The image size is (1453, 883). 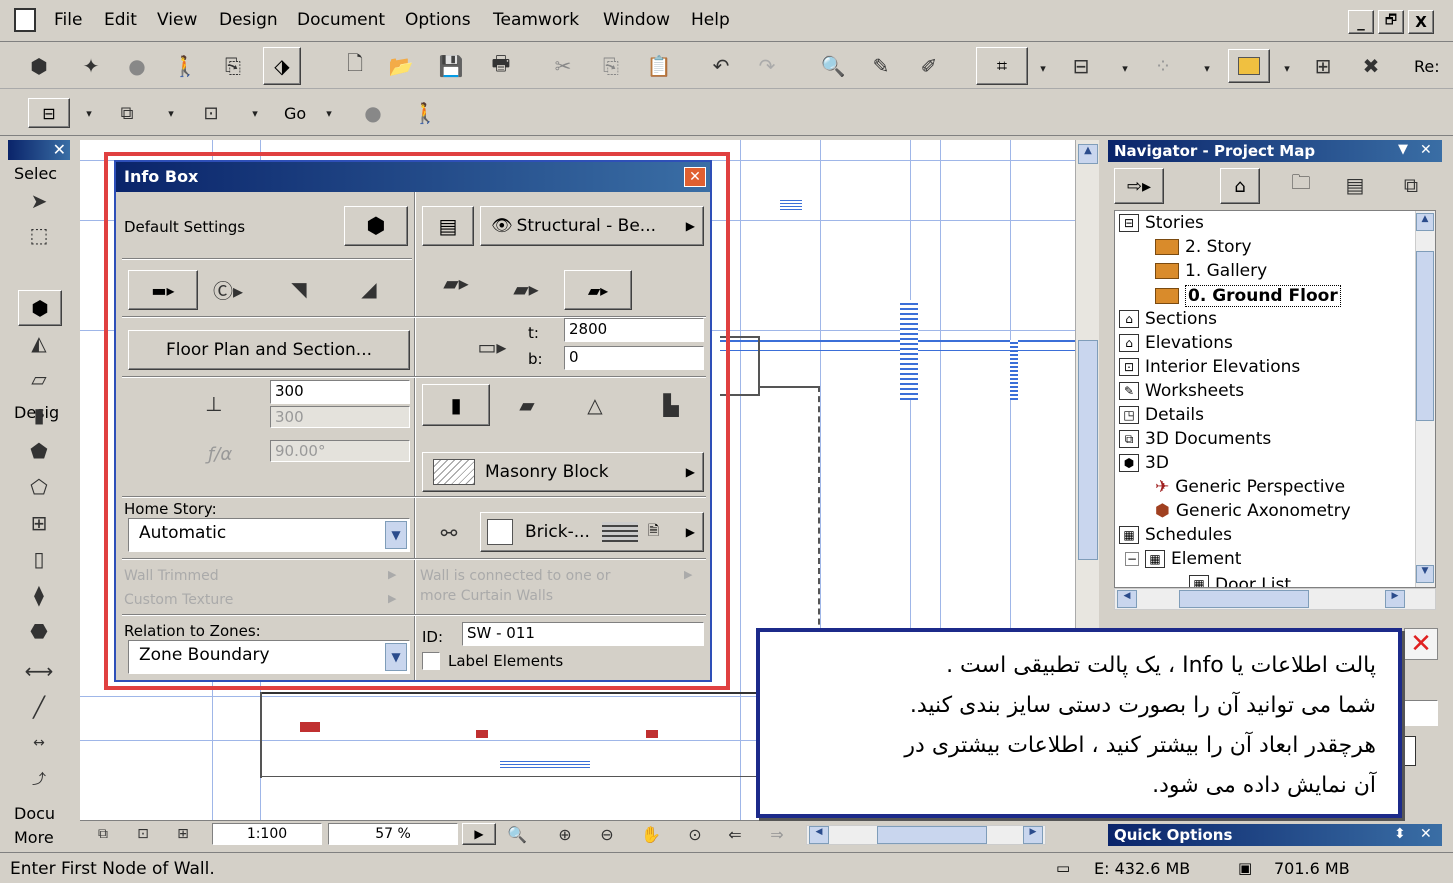 What do you see at coordinates (393, 834) in the screenshot?
I see `zoom-field: 57 %` at bounding box center [393, 834].